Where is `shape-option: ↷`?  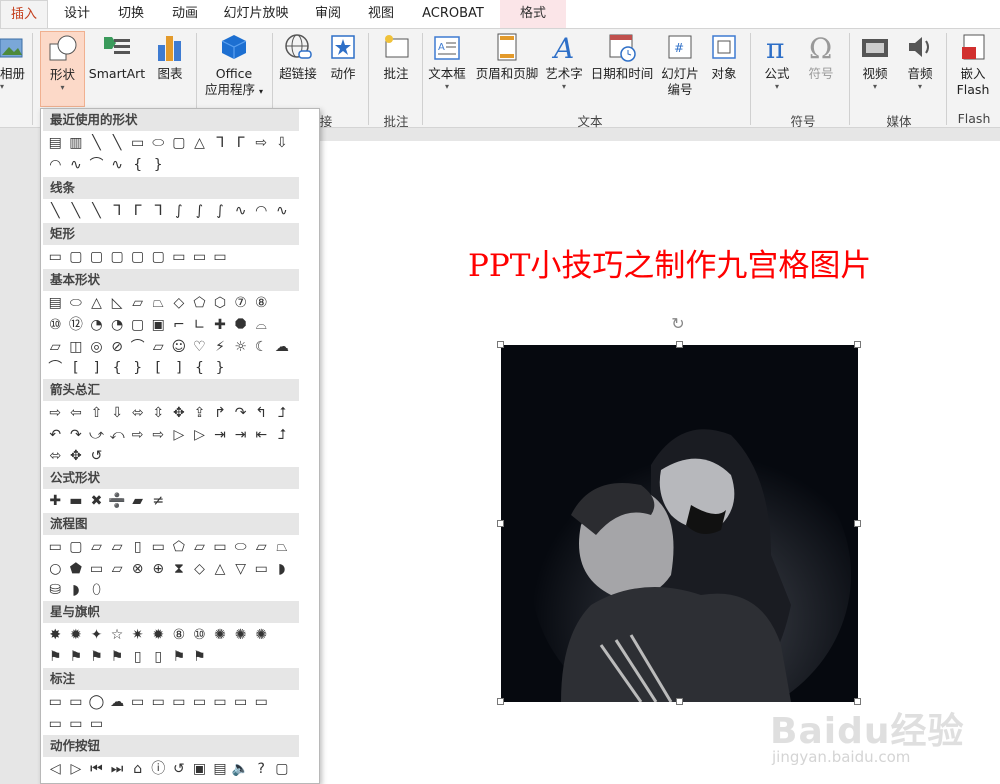 shape-option: ↷ is located at coordinates (76, 435).